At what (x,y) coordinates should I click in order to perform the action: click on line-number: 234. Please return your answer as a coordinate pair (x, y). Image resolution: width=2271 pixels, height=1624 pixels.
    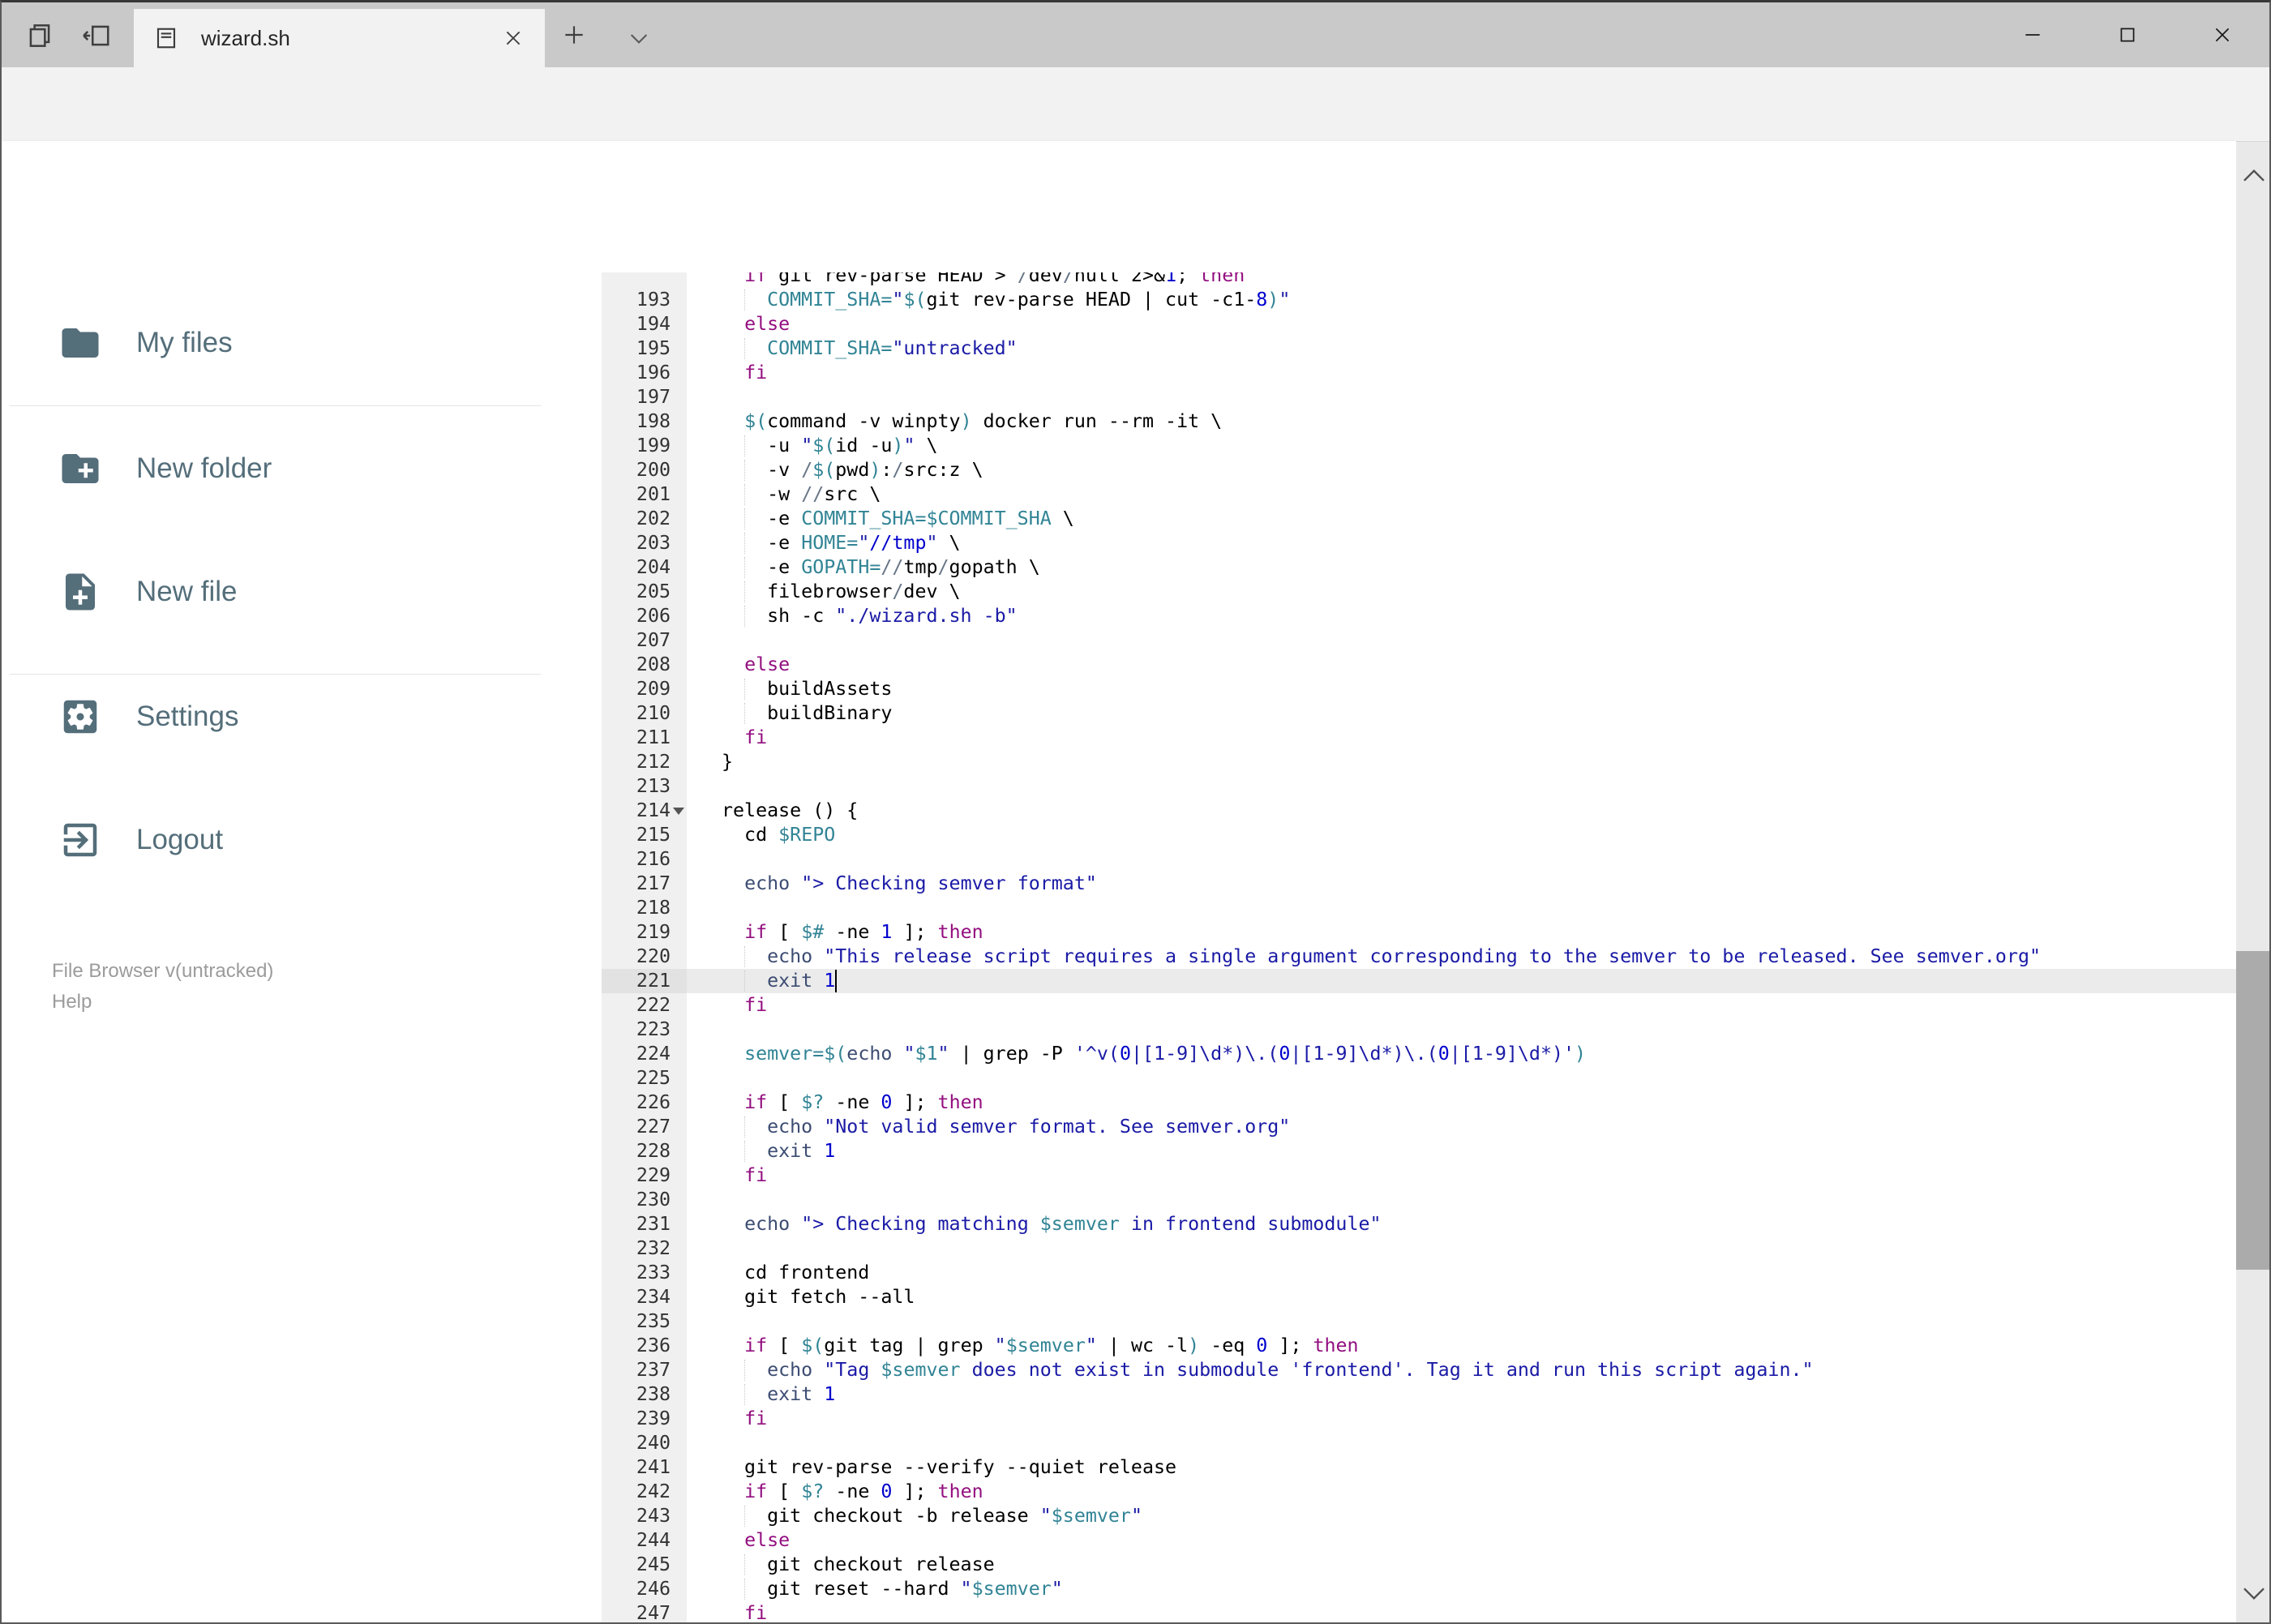
    Looking at the image, I should click on (654, 1297).